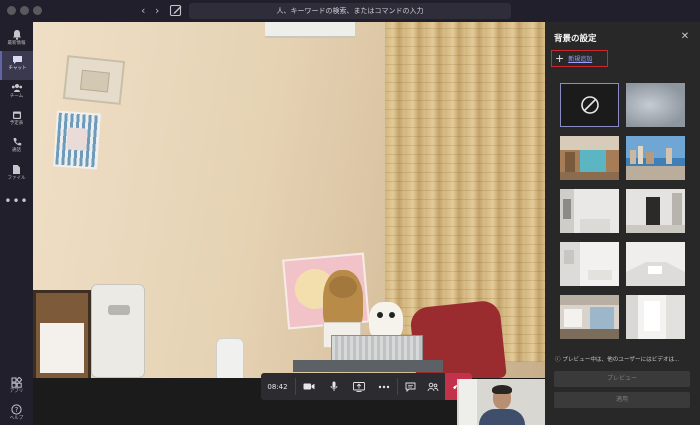 This screenshot has height=425, width=700. What do you see at coordinates (16, 201) in the screenshot?
I see `more-apps-icon: •••` at bounding box center [16, 201].